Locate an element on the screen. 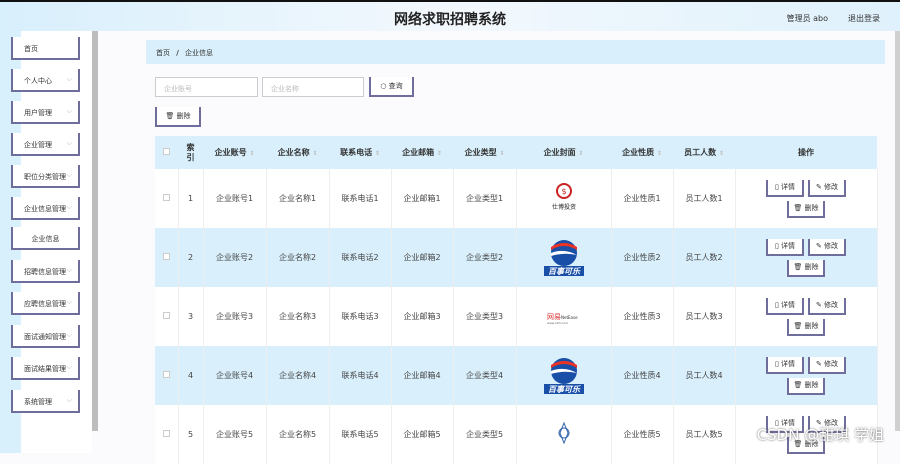 This screenshot has width=900, height=464. sidebar-item-8: 应聘信息管理 ⌵ is located at coordinates (45, 303).